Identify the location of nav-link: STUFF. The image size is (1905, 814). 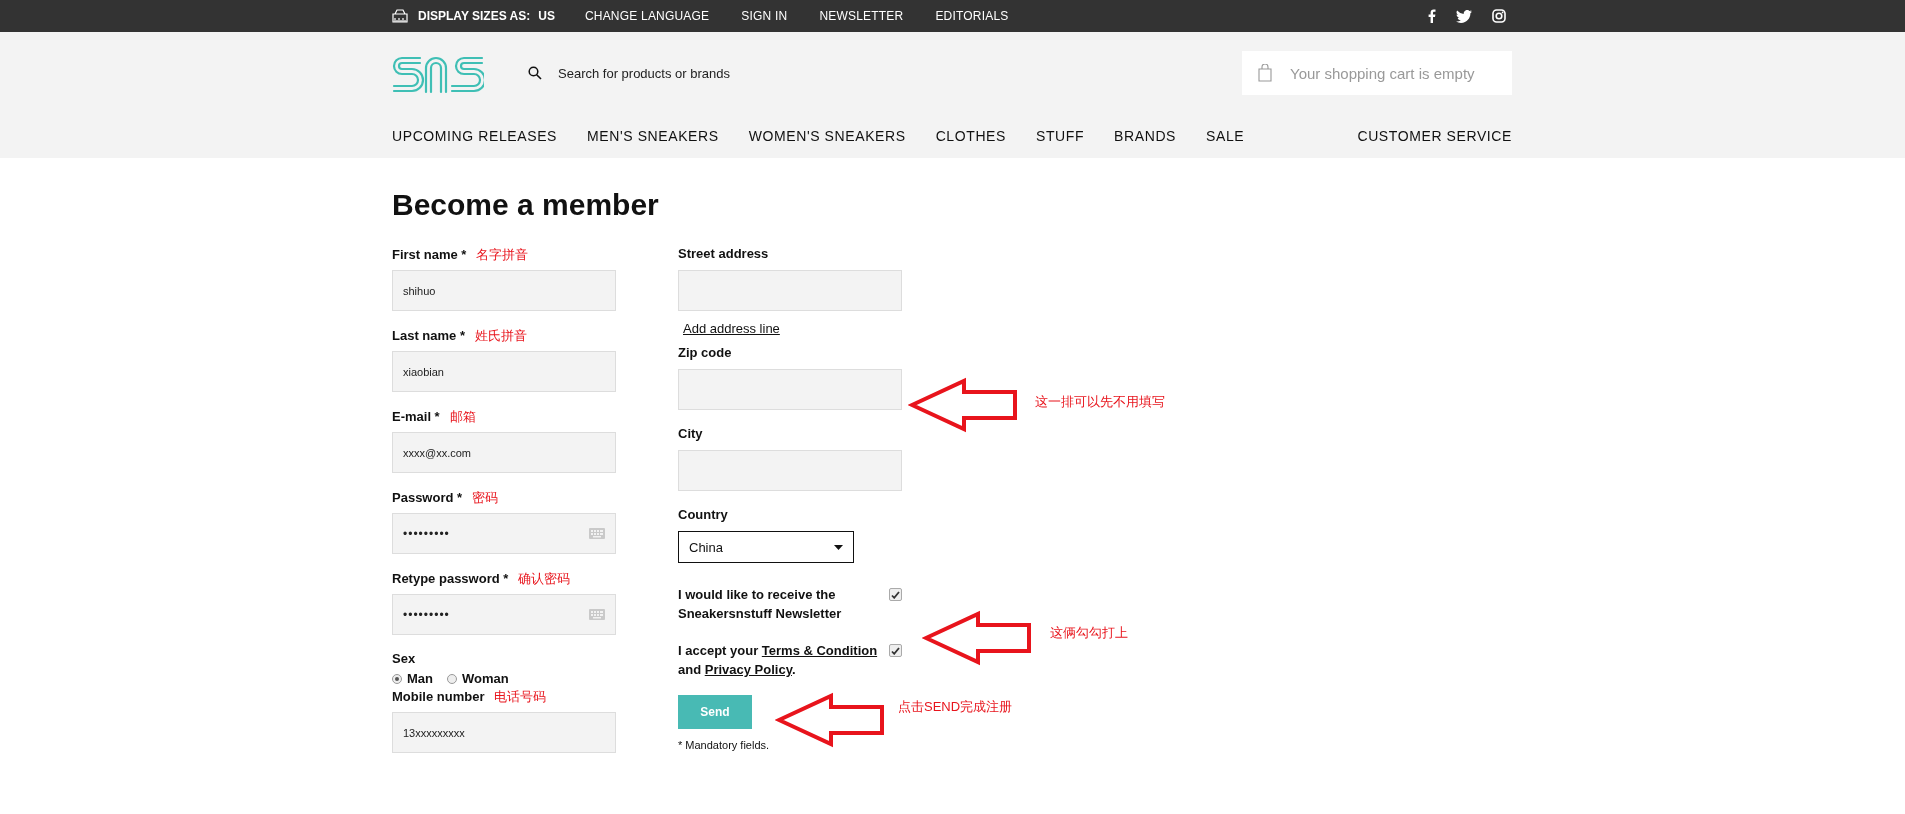
(1060, 136).